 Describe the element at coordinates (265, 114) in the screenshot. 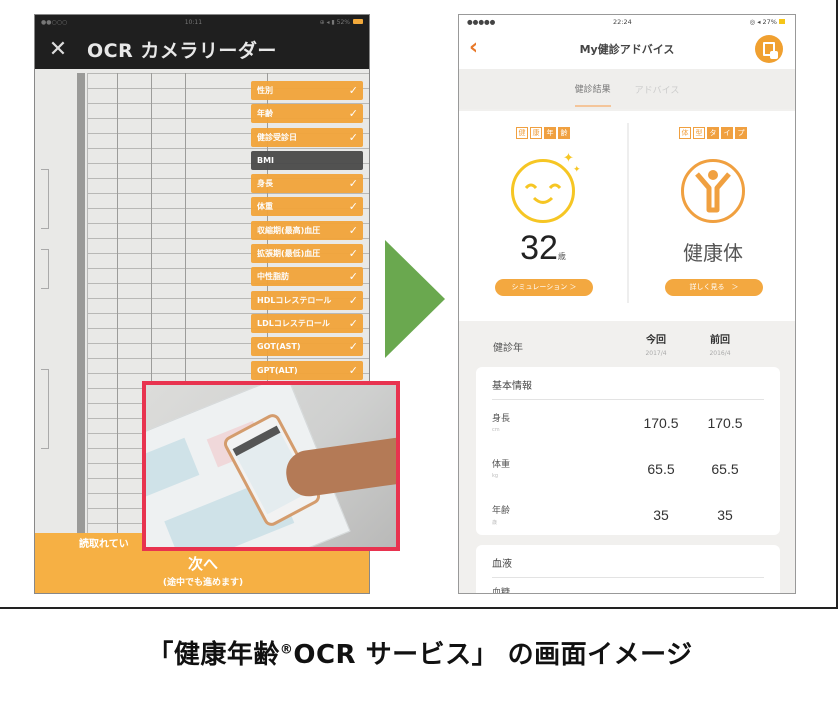

I see `checklist-item-label: 年齢` at that location.